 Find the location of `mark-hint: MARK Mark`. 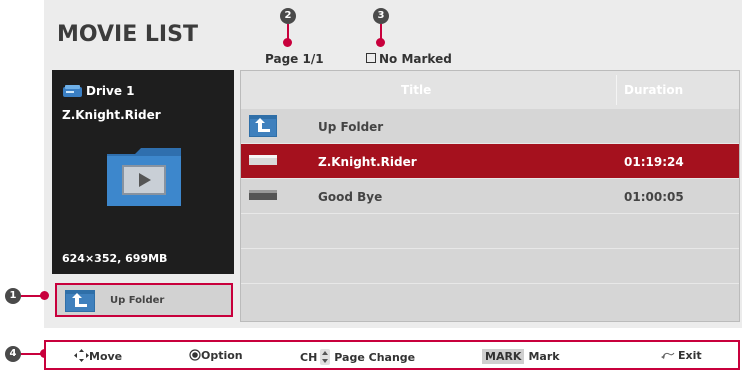

mark-hint: MARK Mark is located at coordinates (521, 356).